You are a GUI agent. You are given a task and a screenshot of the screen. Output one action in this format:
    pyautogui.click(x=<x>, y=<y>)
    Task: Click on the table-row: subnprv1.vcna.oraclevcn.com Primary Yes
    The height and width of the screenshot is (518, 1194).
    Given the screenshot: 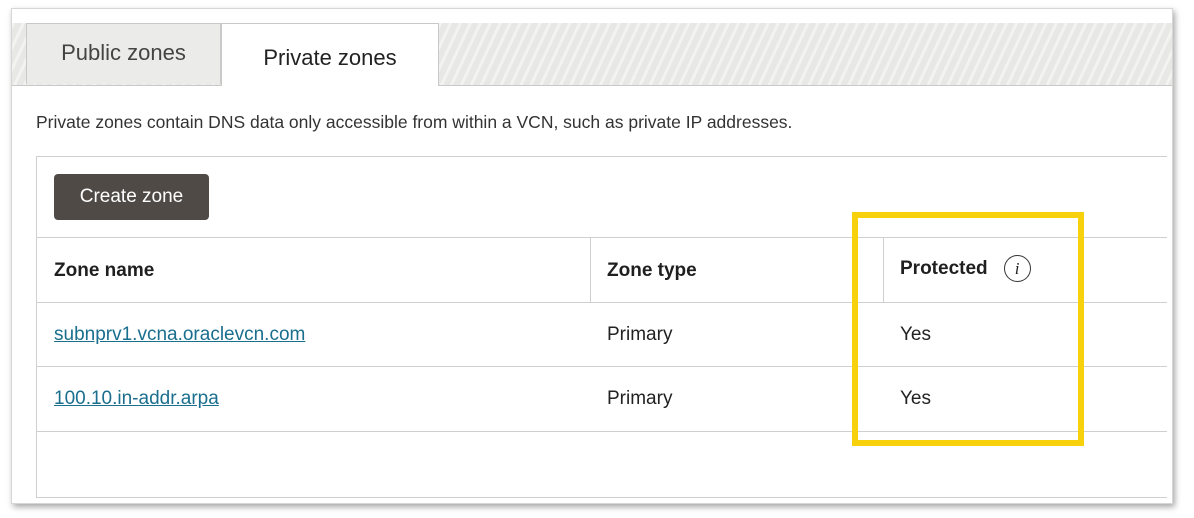 What is the action you would take?
    pyautogui.click(x=602, y=334)
    